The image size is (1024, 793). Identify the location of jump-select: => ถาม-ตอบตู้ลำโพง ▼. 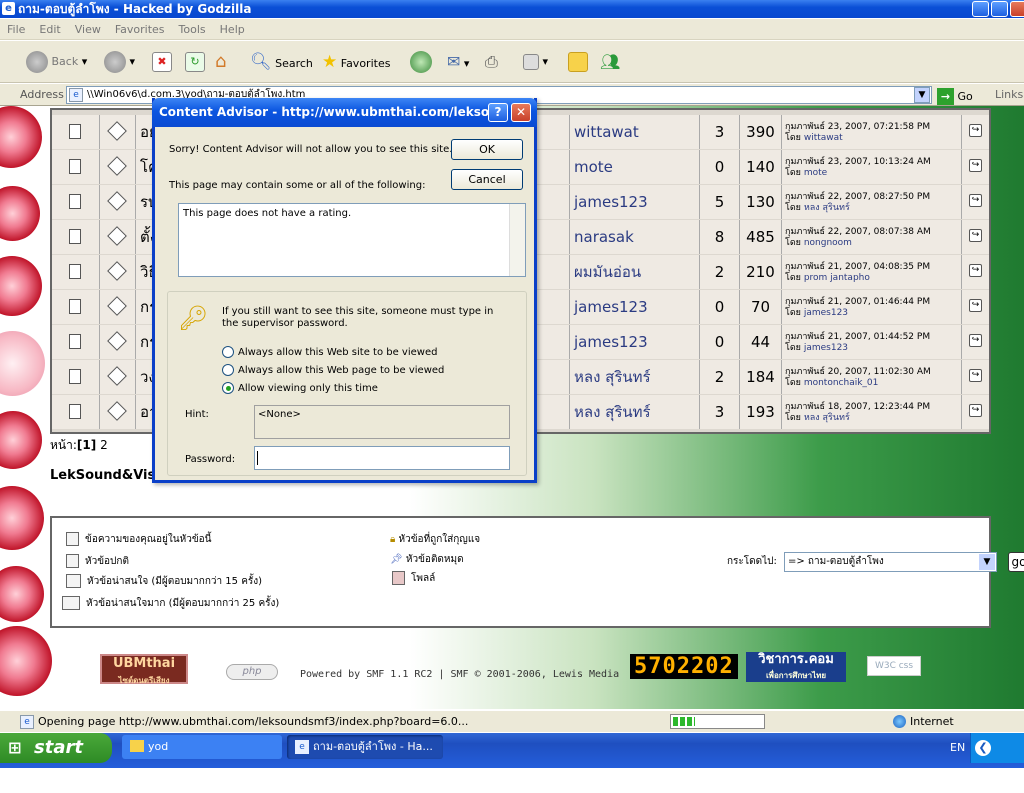
(890, 562).